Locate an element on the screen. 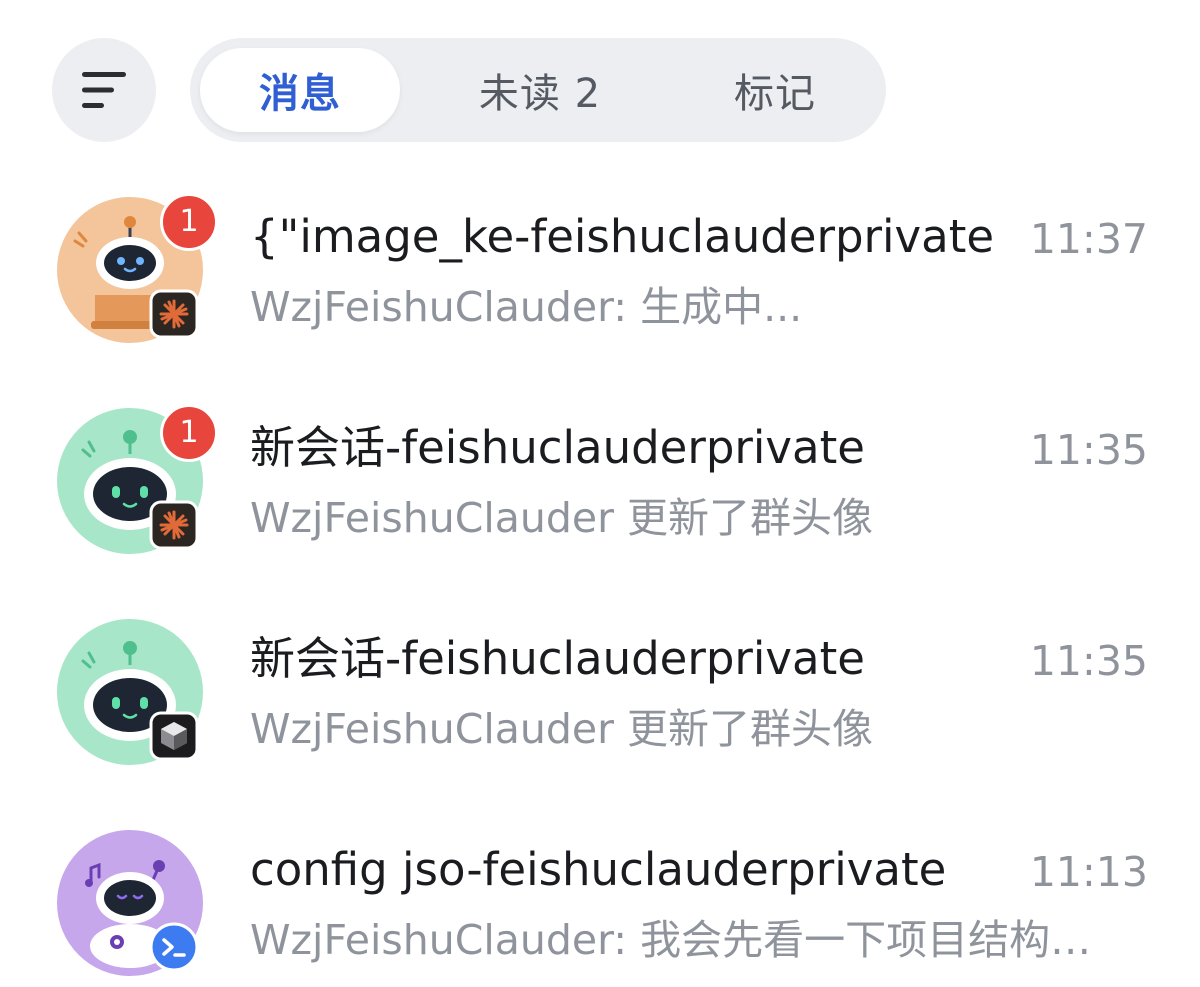  terminal-icon is located at coordinates (174, 947).